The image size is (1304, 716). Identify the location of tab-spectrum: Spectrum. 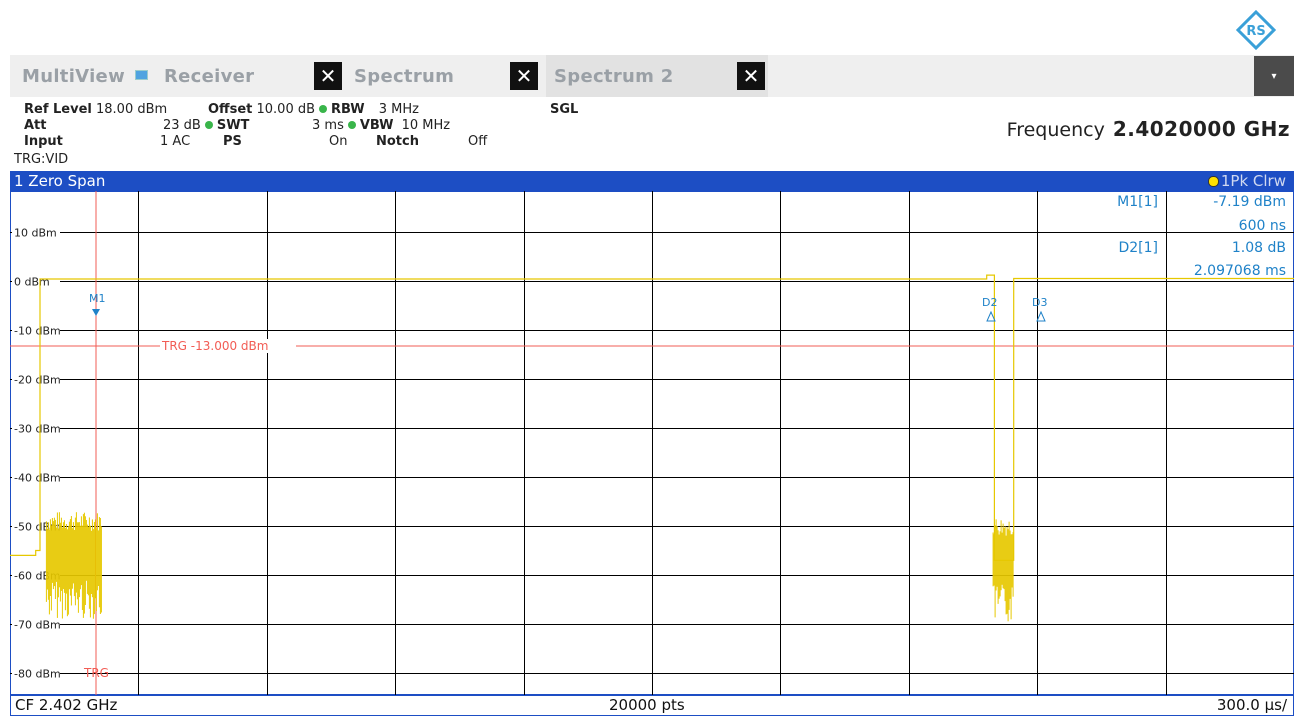
(400, 76).